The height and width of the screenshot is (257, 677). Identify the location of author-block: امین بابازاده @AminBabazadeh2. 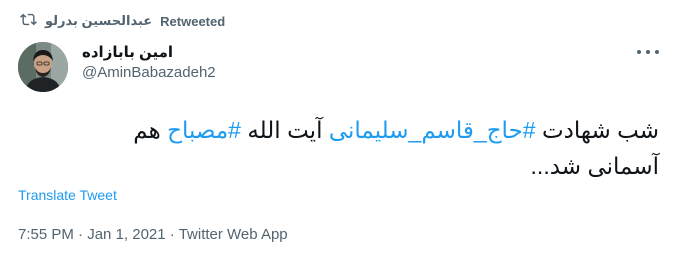
(149, 63).